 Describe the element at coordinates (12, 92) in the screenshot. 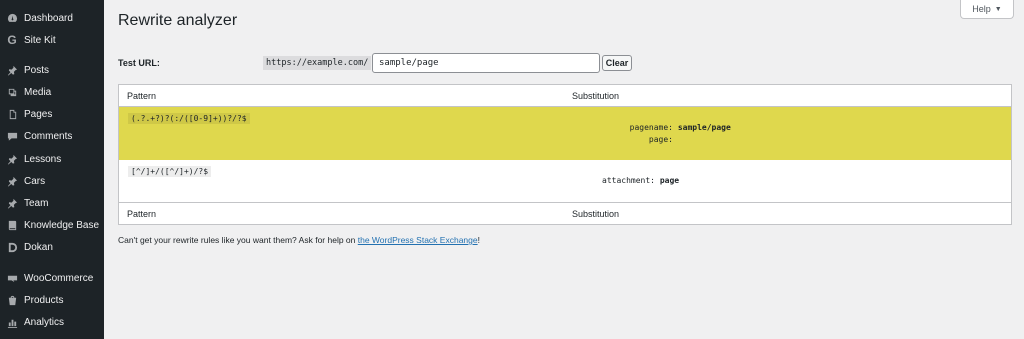

I see `media-icon` at that location.